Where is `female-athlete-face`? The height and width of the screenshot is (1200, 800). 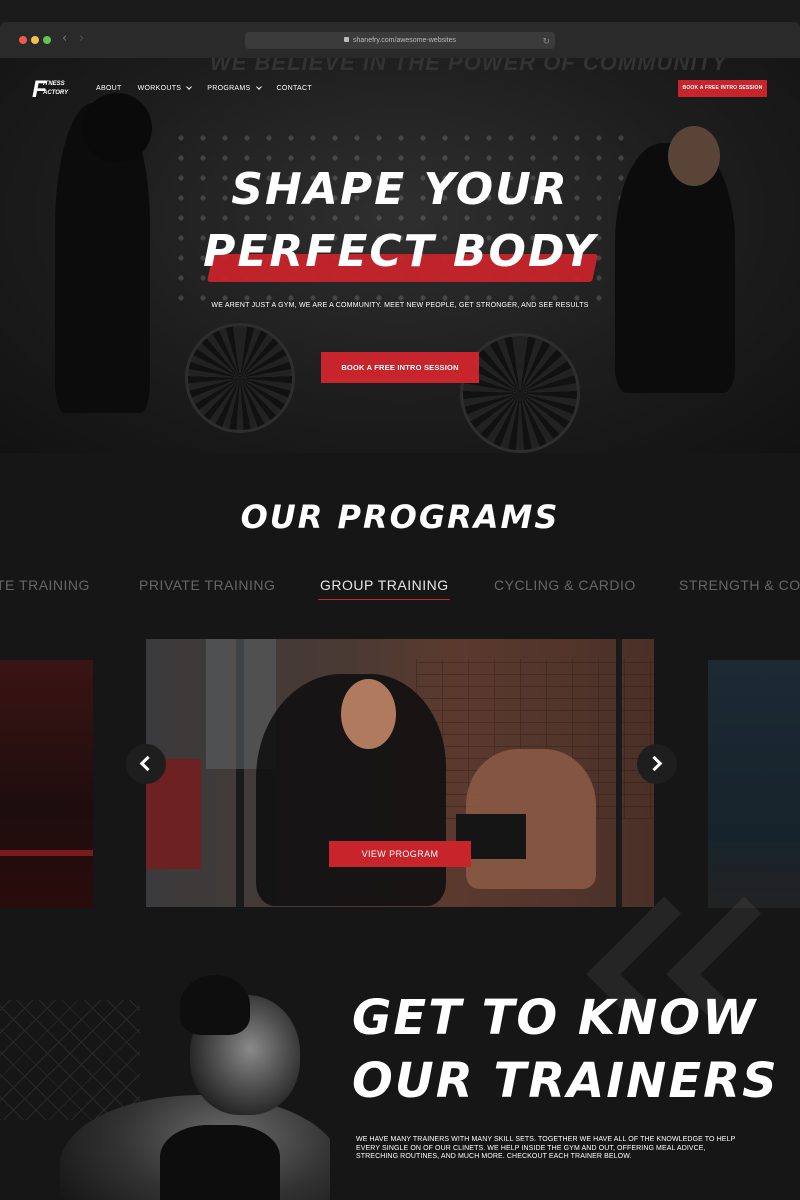 female-athlete-face is located at coordinates (368, 714).